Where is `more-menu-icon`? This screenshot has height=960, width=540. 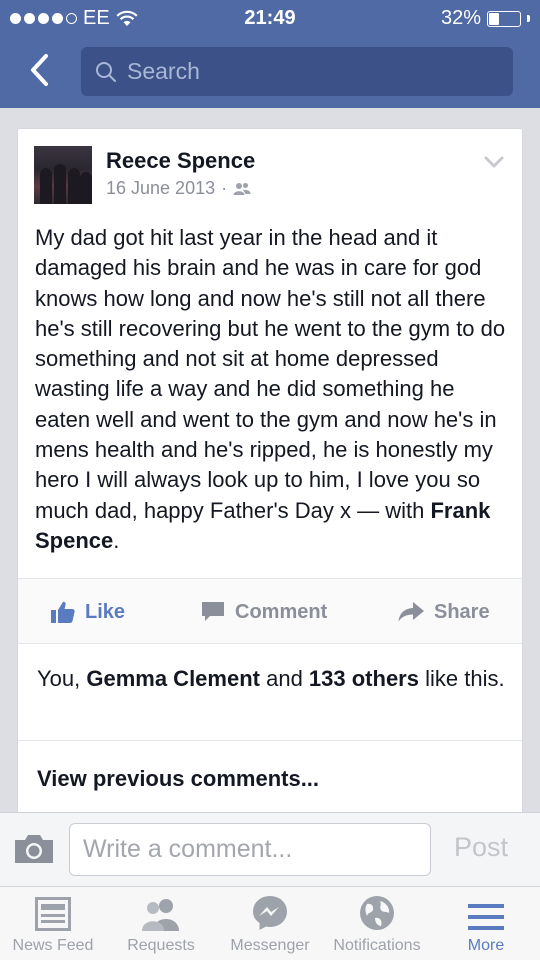 more-menu-icon is located at coordinates (486, 917).